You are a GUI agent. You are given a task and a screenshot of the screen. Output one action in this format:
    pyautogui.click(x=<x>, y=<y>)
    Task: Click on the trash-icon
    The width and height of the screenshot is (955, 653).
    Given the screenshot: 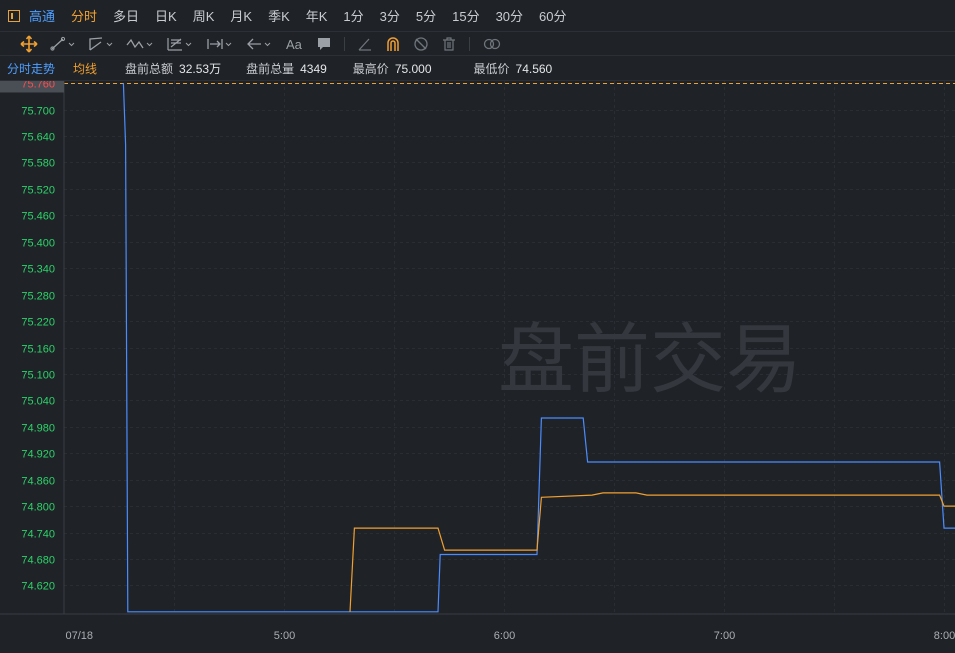 What is the action you would take?
    pyautogui.click(x=449, y=44)
    